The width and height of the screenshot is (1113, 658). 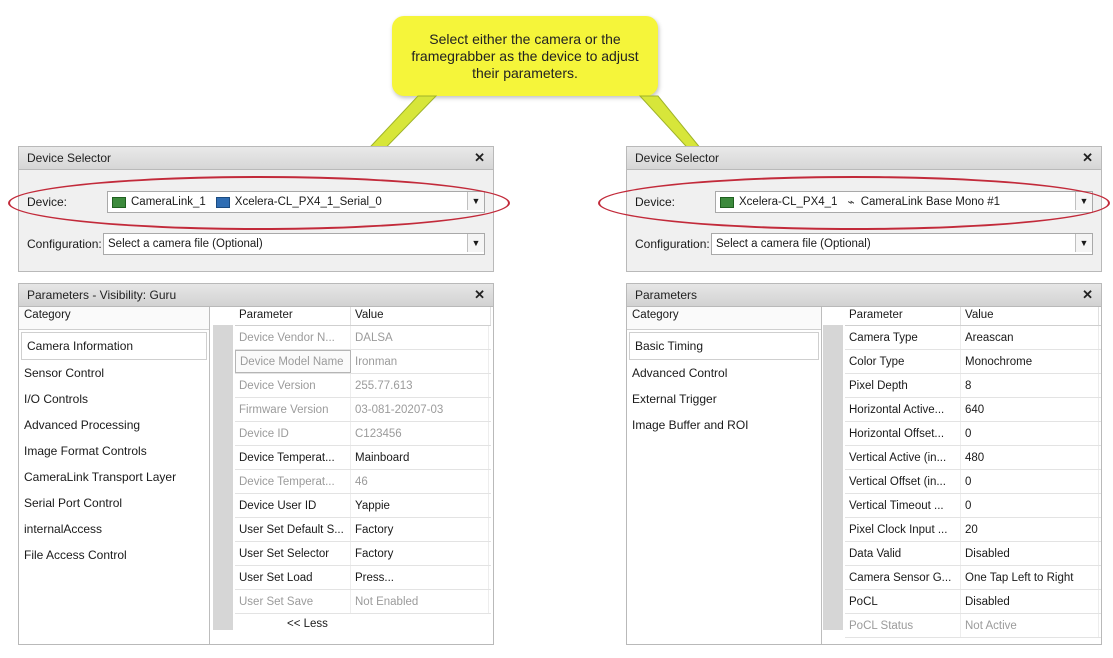 I want to click on parameter-value-cell: 480, so click(x=1030, y=457).